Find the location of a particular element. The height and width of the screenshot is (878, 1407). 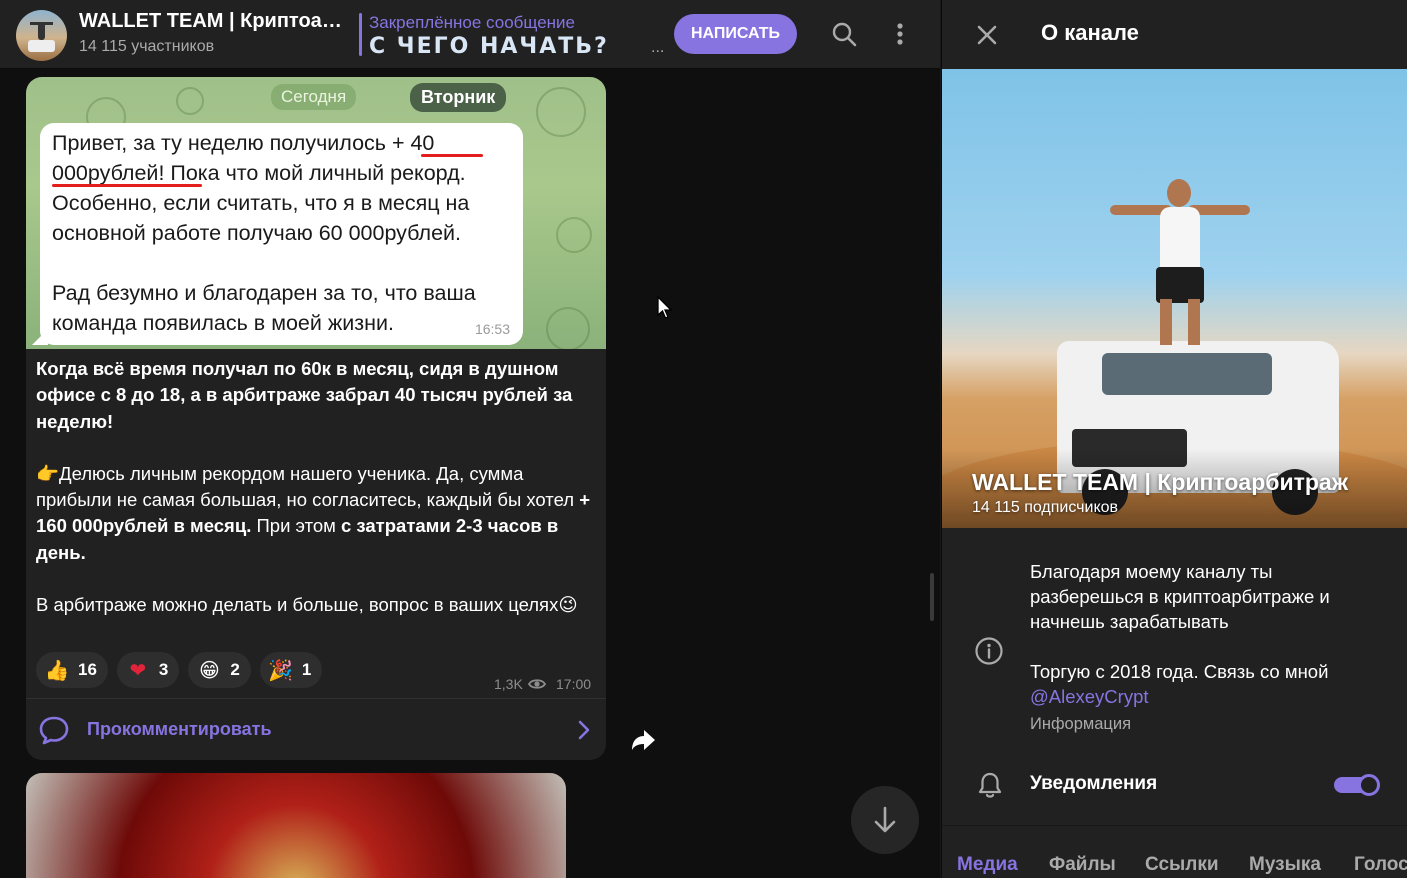

comment-label: Прокомментировать is located at coordinates (179, 729).